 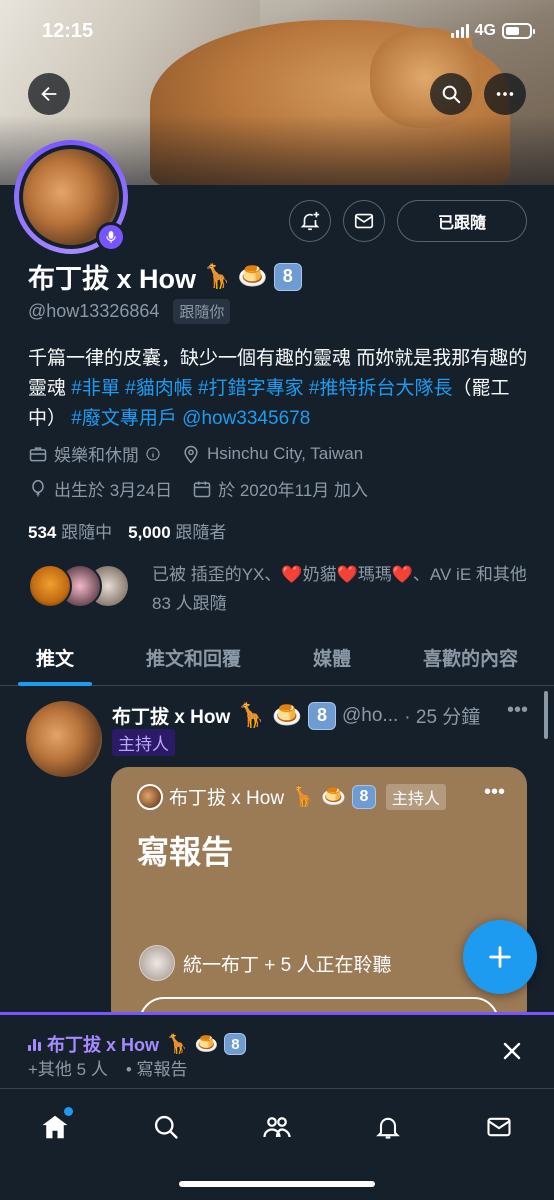 I want to click on back-button, so click(x=49, y=94).